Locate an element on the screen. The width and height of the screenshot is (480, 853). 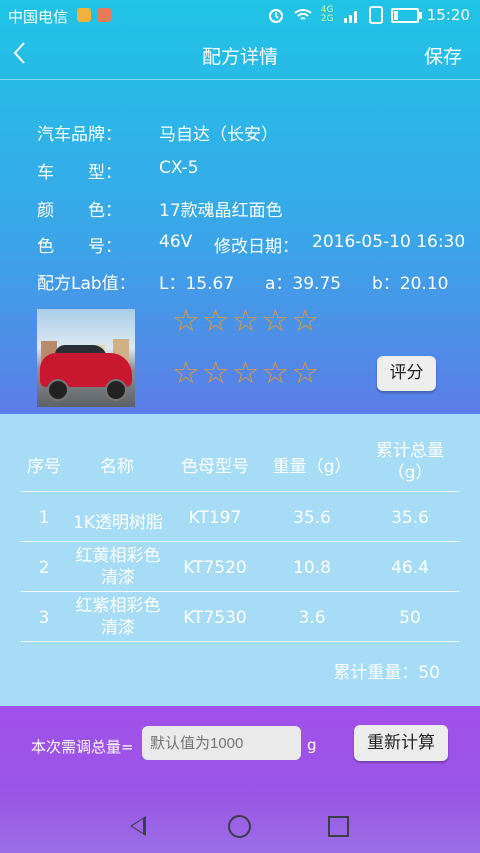
total-amount-input is located at coordinates (221, 743).